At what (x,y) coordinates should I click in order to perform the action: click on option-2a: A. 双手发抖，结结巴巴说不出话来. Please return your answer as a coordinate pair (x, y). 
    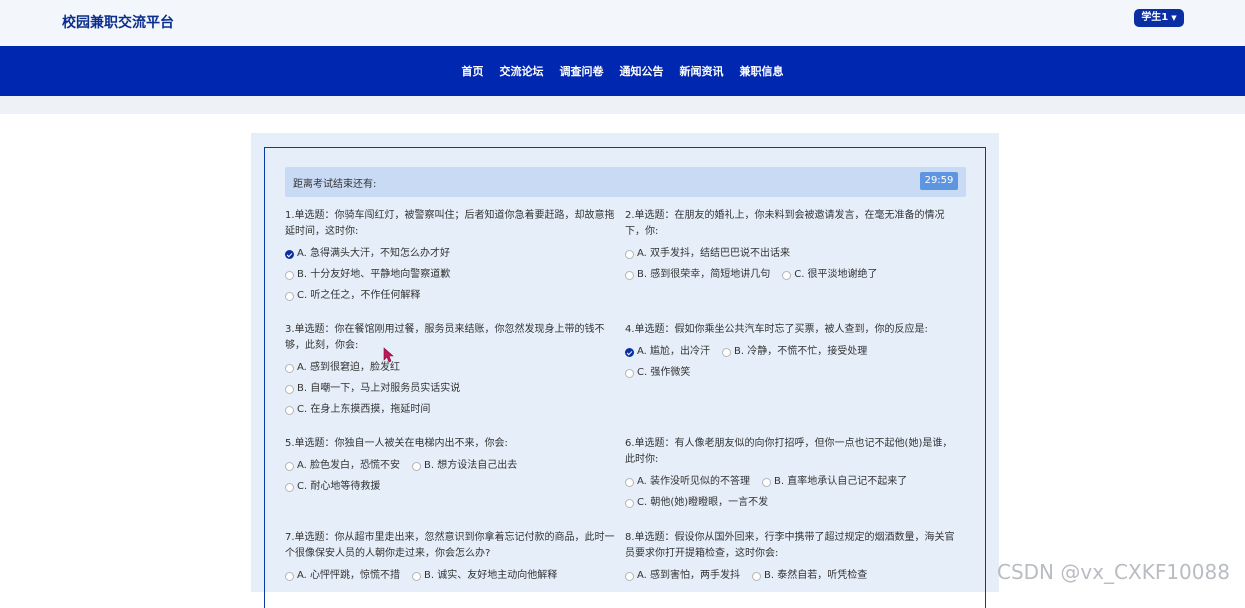
    Looking at the image, I should click on (707, 254).